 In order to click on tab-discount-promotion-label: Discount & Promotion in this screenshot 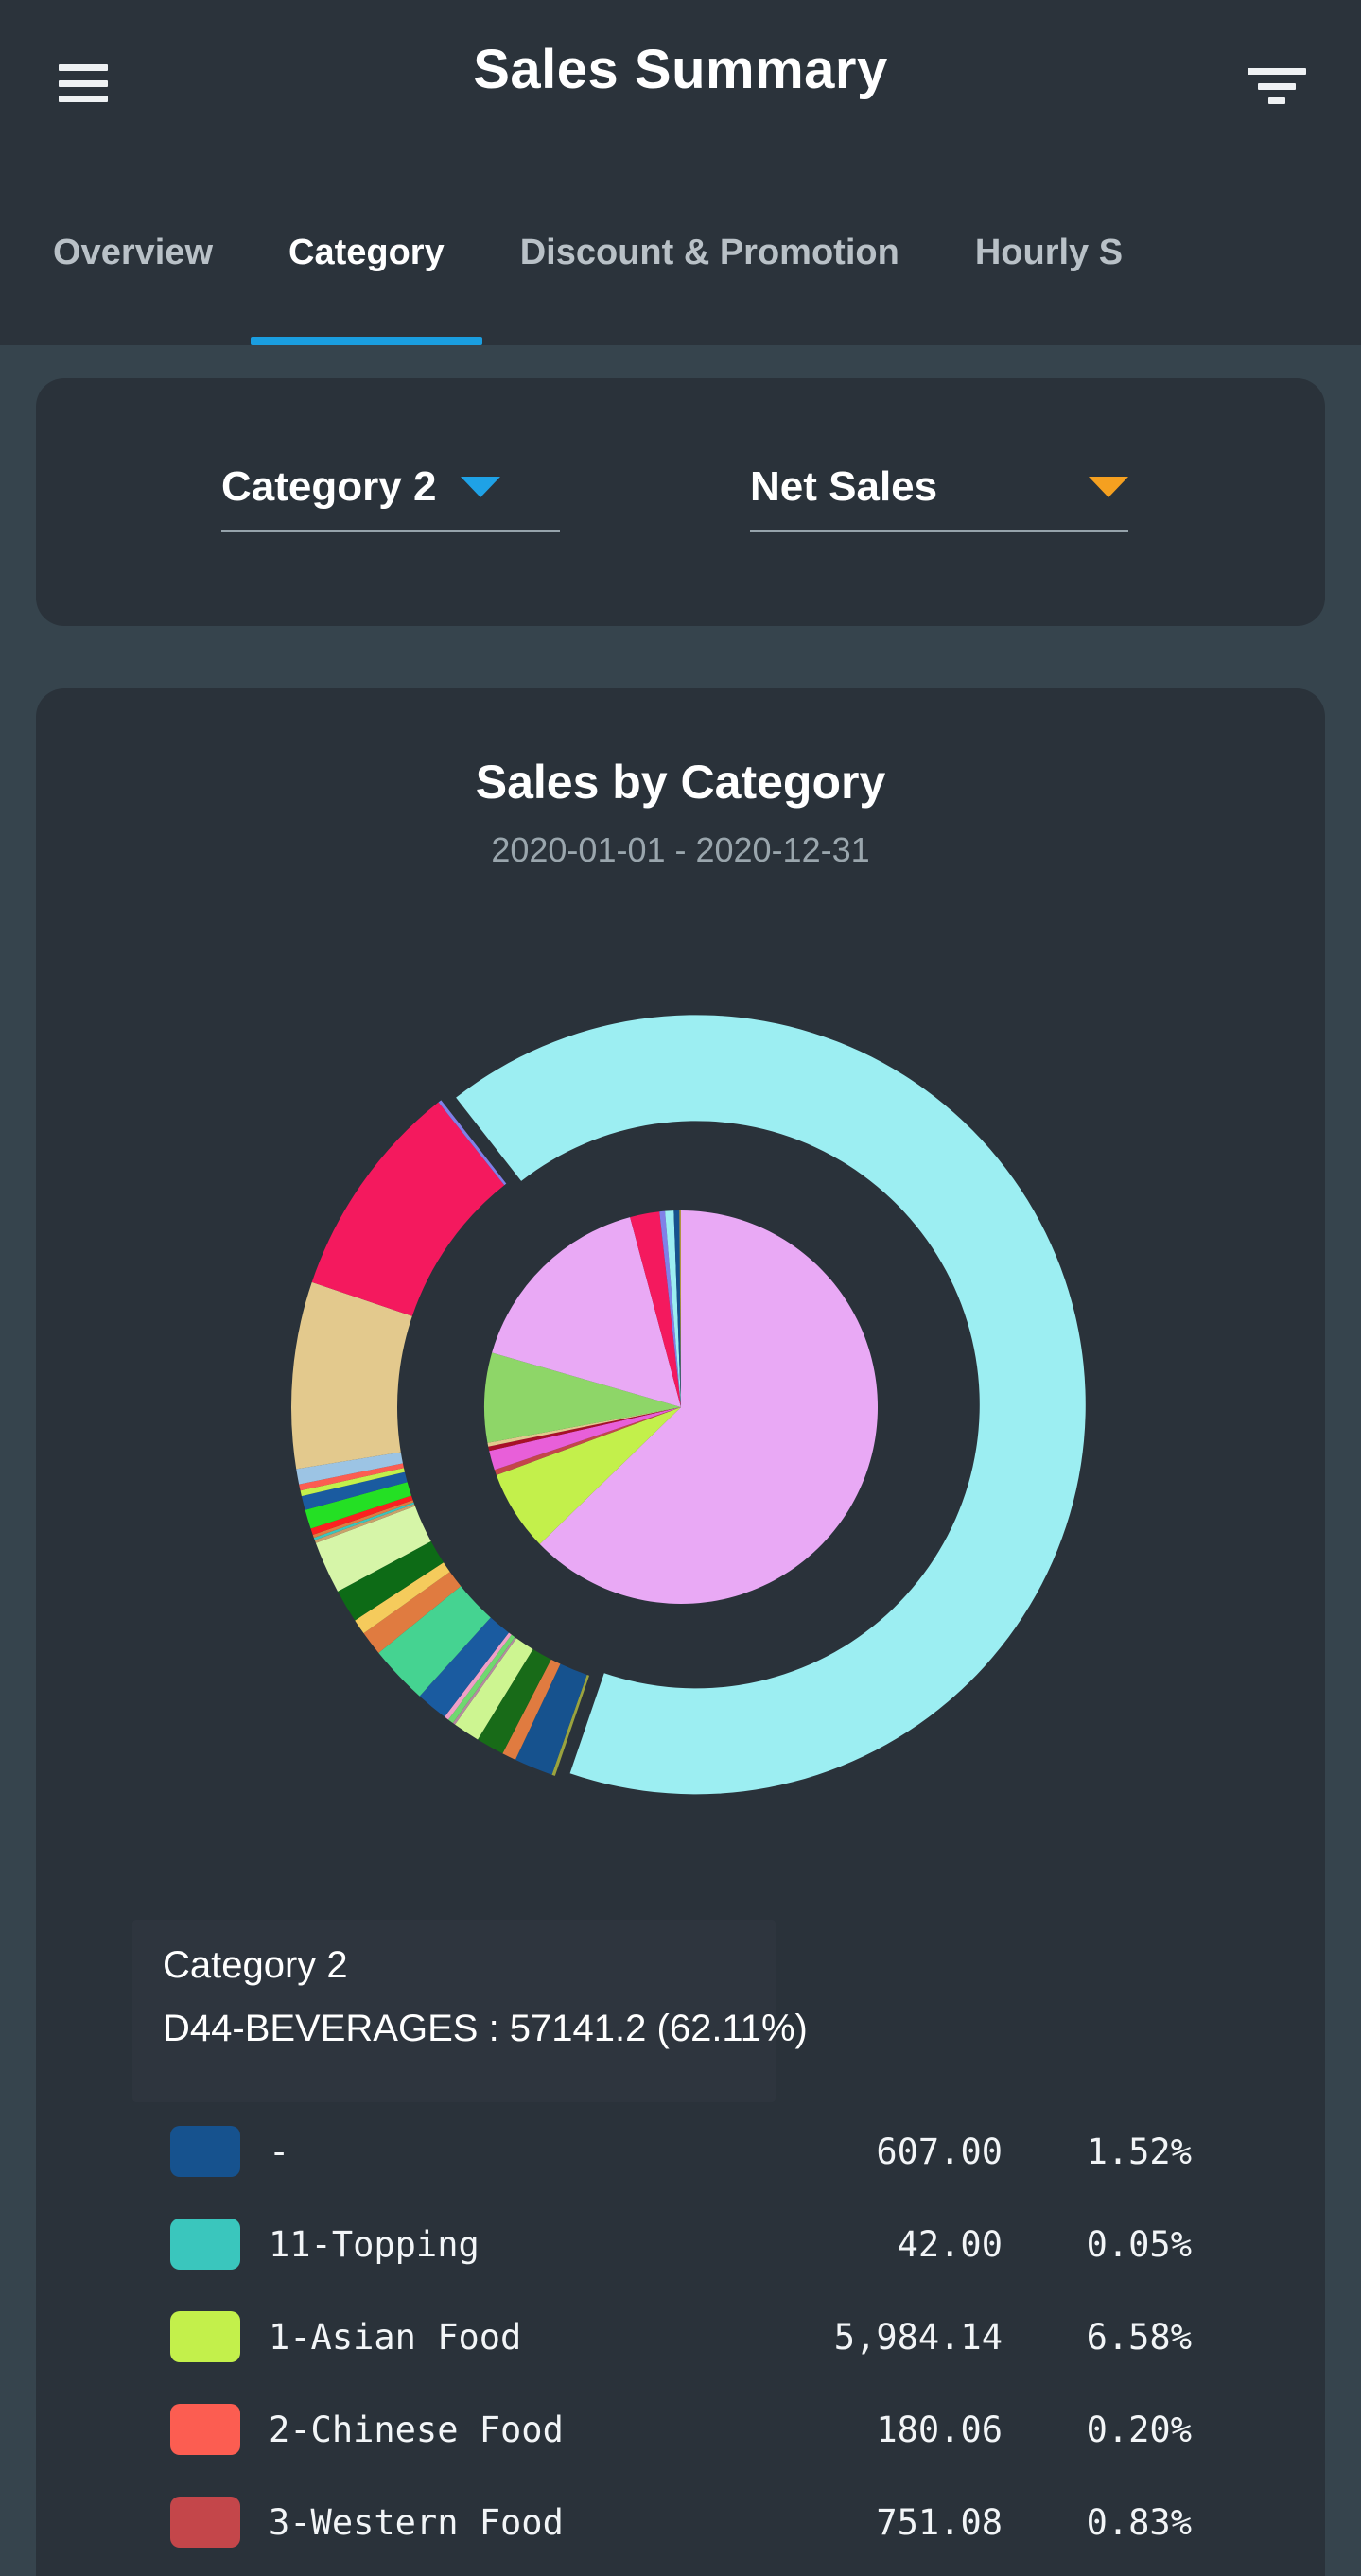, I will do `click(709, 252)`.